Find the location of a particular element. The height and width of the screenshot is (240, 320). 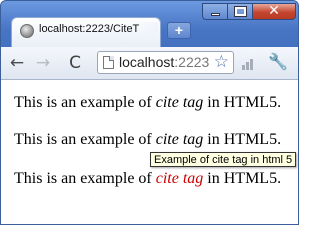

wrench-icon: 🔧 is located at coordinates (278, 62).